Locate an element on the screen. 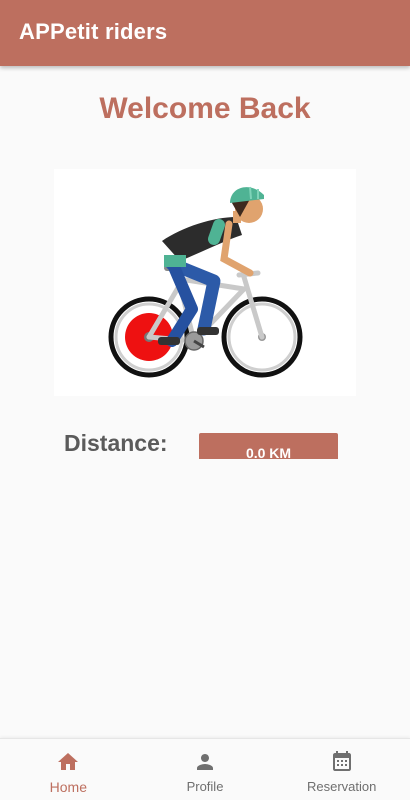 The image size is (410, 800). app-title: APPetit riders is located at coordinates (93, 31).